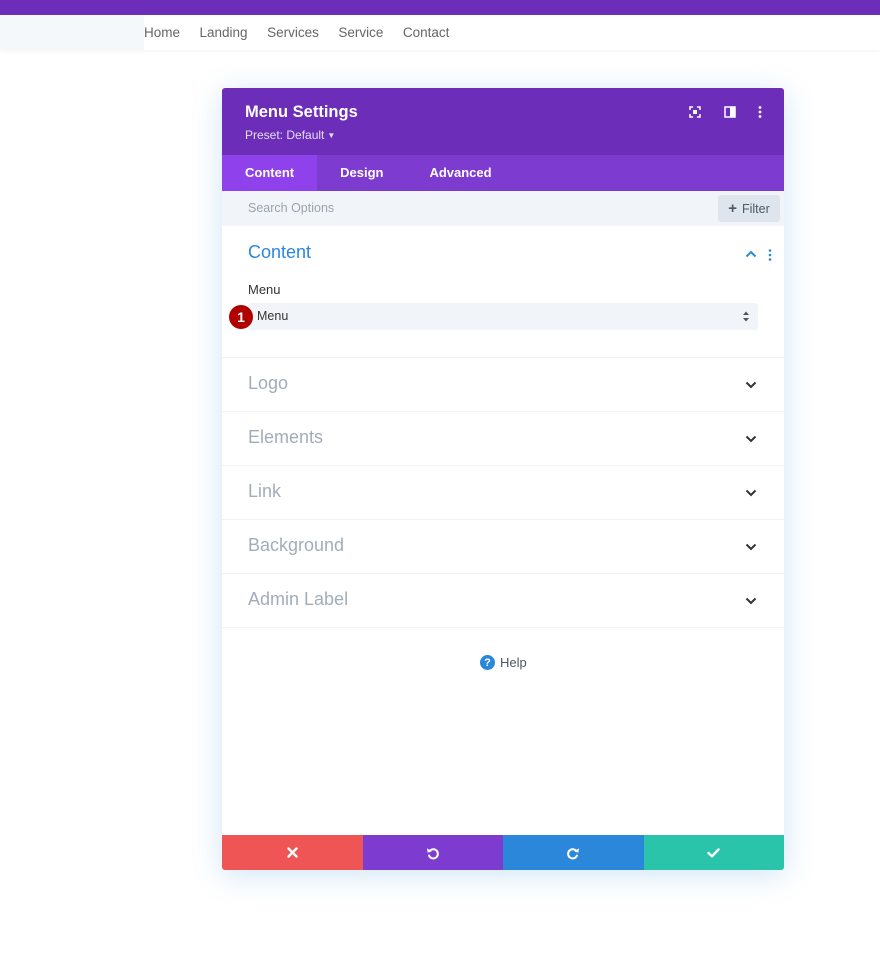 The height and width of the screenshot is (970, 880). What do you see at coordinates (503, 316) in the screenshot?
I see `menu-select: Menu` at bounding box center [503, 316].